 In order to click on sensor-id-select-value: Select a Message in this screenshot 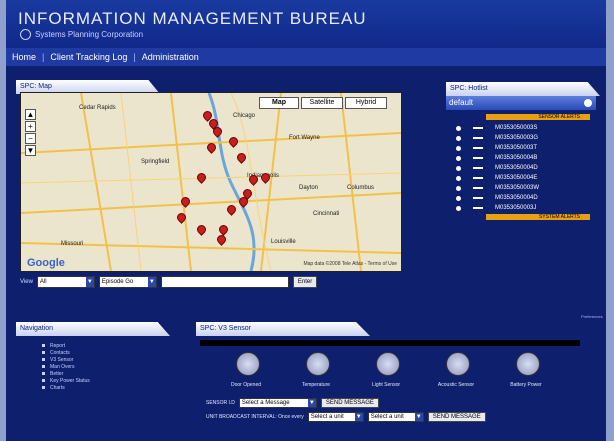, I will do `click(265, 403)`.